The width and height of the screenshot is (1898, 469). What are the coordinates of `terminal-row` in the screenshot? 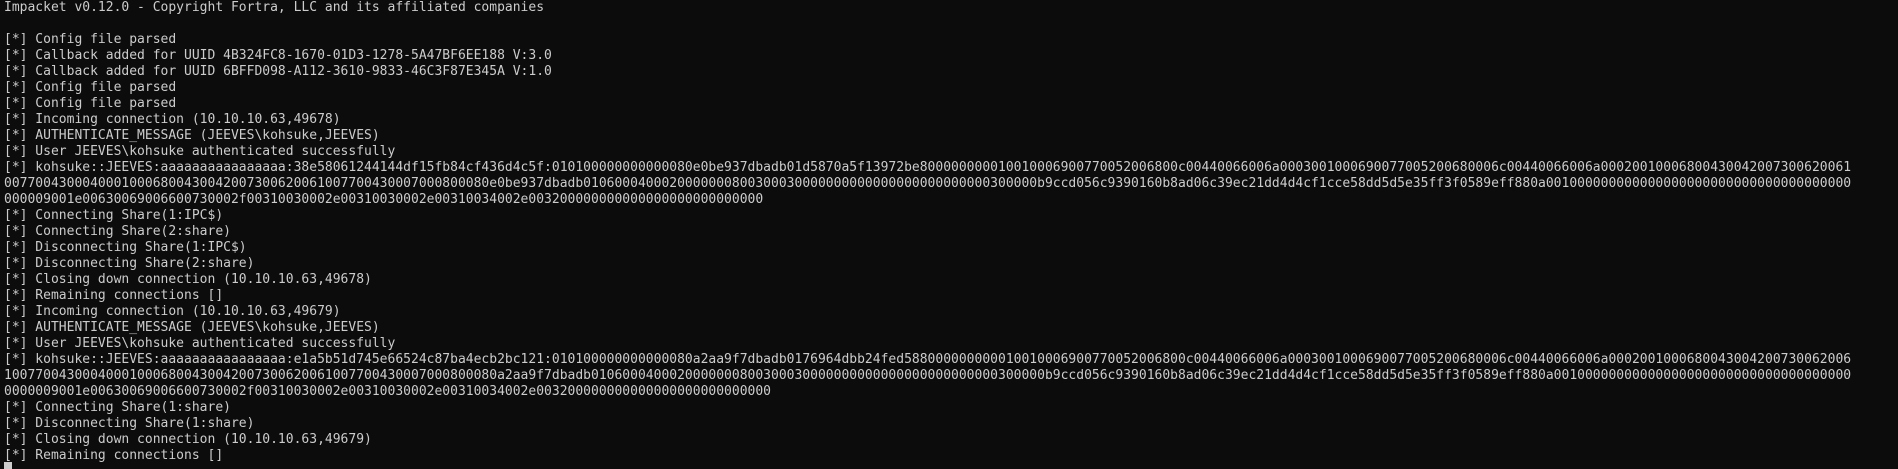 It's located at (949, 24).